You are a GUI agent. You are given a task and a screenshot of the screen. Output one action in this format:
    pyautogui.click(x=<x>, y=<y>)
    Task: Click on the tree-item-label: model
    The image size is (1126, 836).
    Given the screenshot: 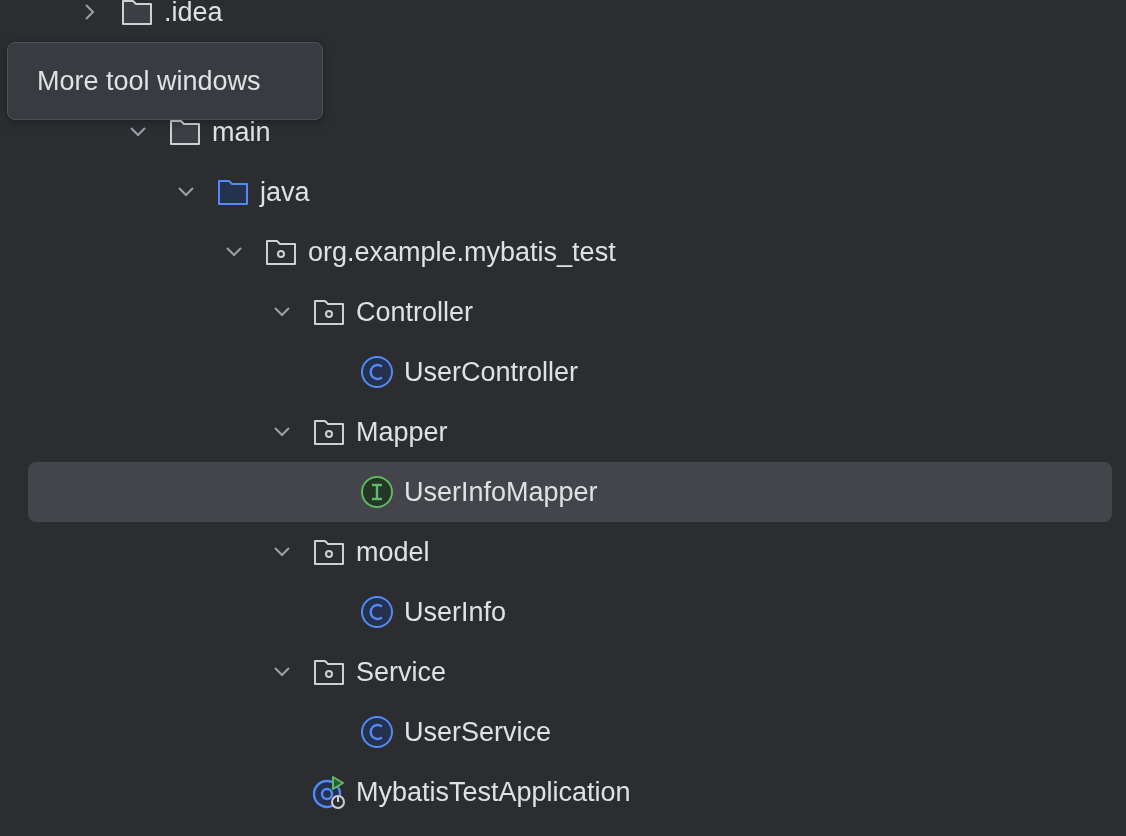 What is the action you would take?
    pyautogui.click(x=393, y=552)
    